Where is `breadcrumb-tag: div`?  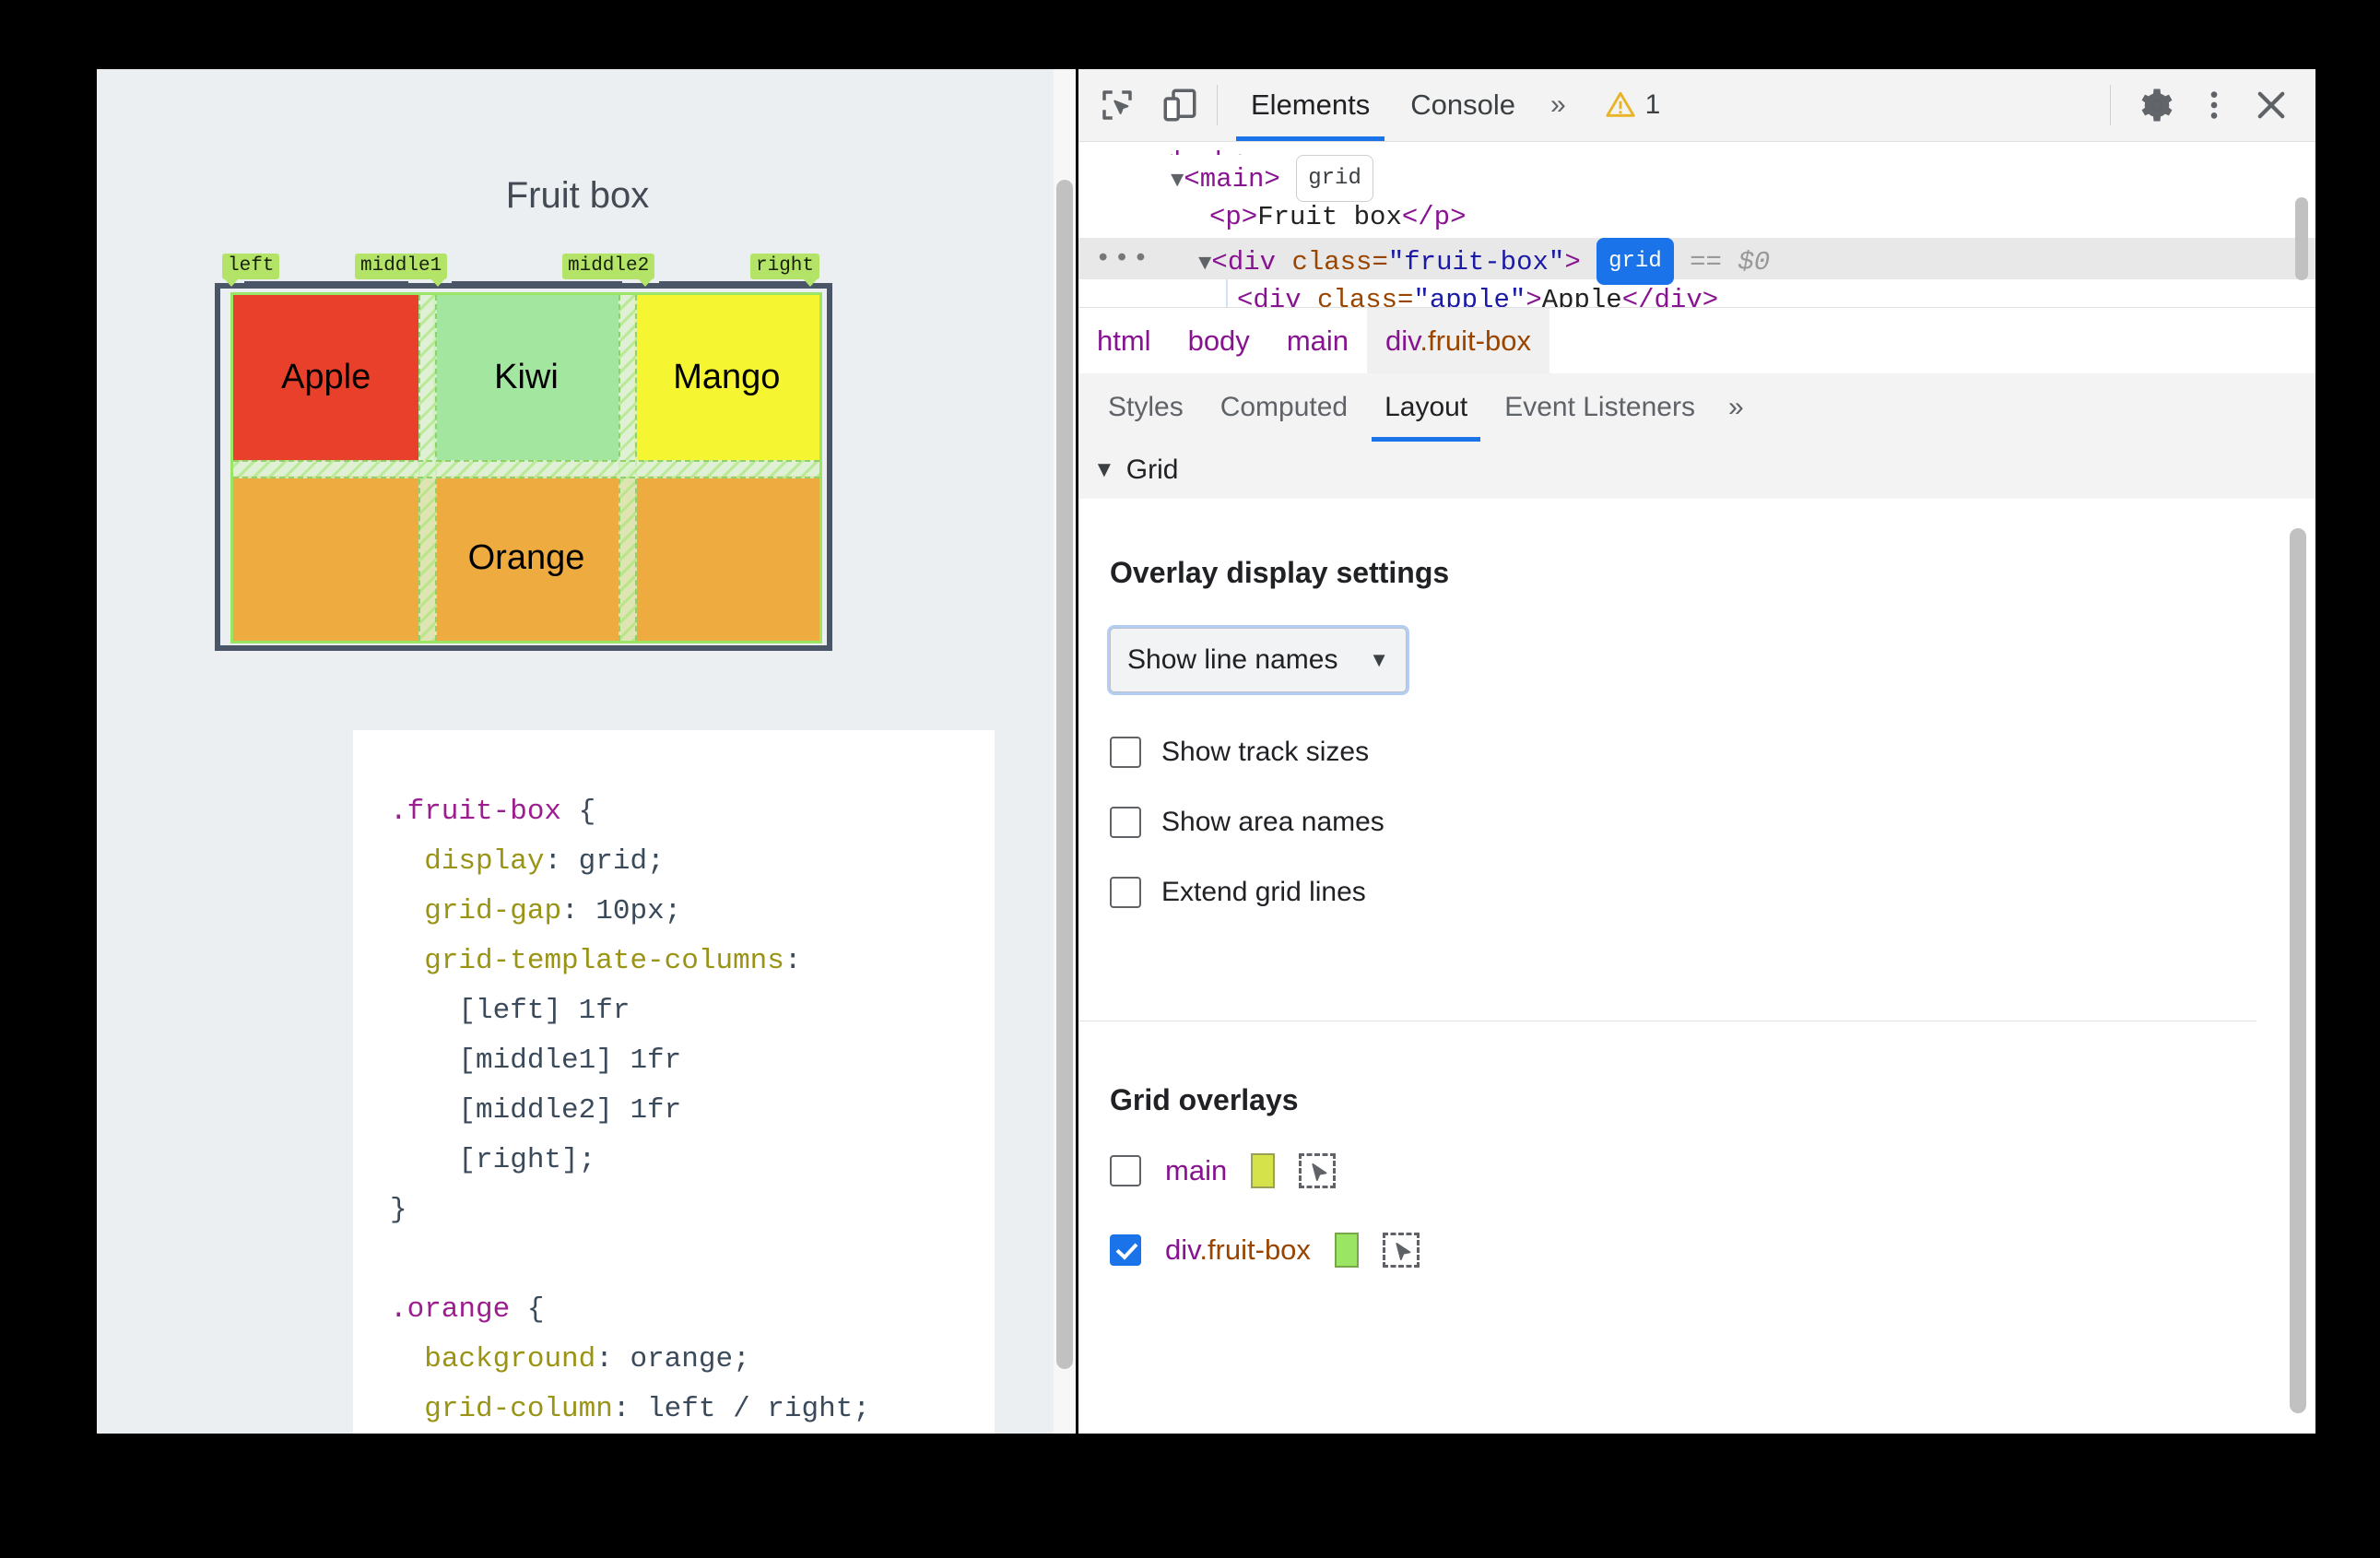 breadcrumb-tag: div is located at coordinates (1402, 341).